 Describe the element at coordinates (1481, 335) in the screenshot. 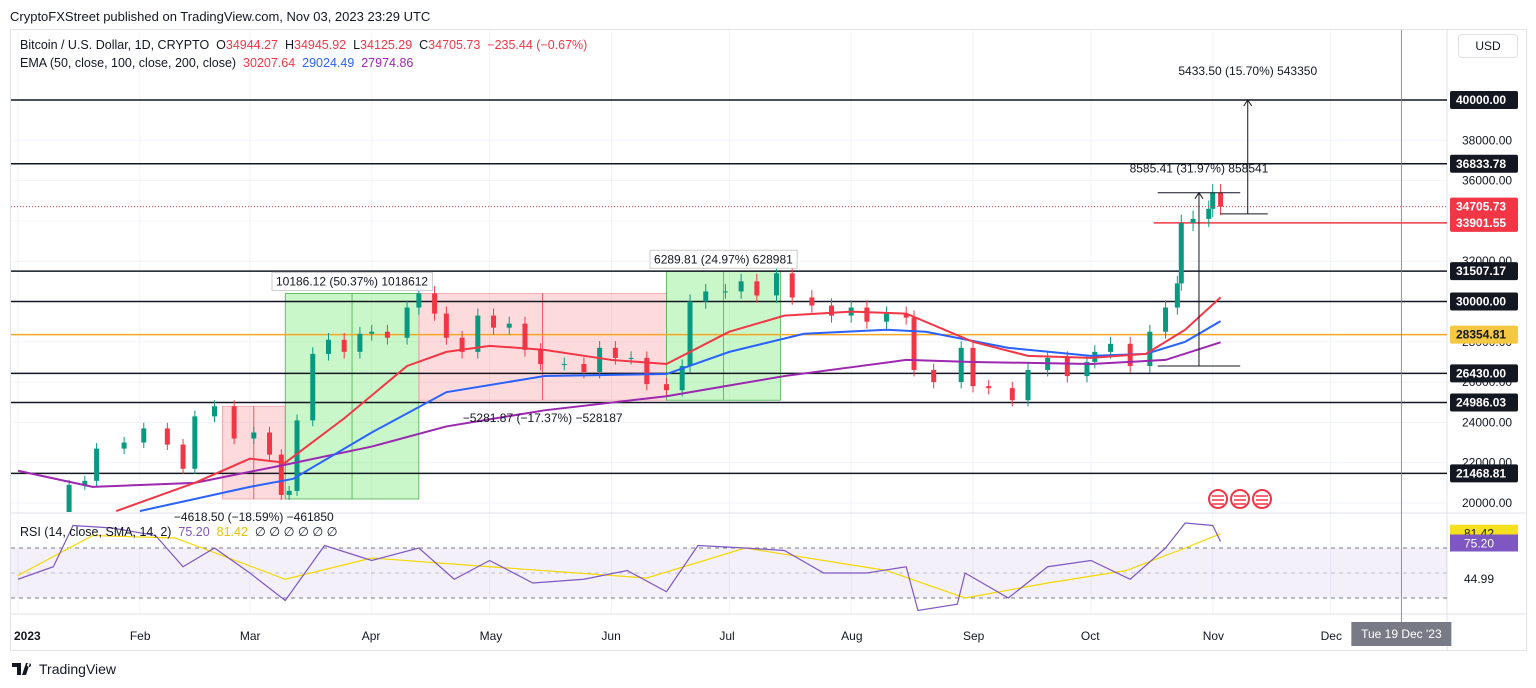

I see `level-price-label: 28354.81` at that location.